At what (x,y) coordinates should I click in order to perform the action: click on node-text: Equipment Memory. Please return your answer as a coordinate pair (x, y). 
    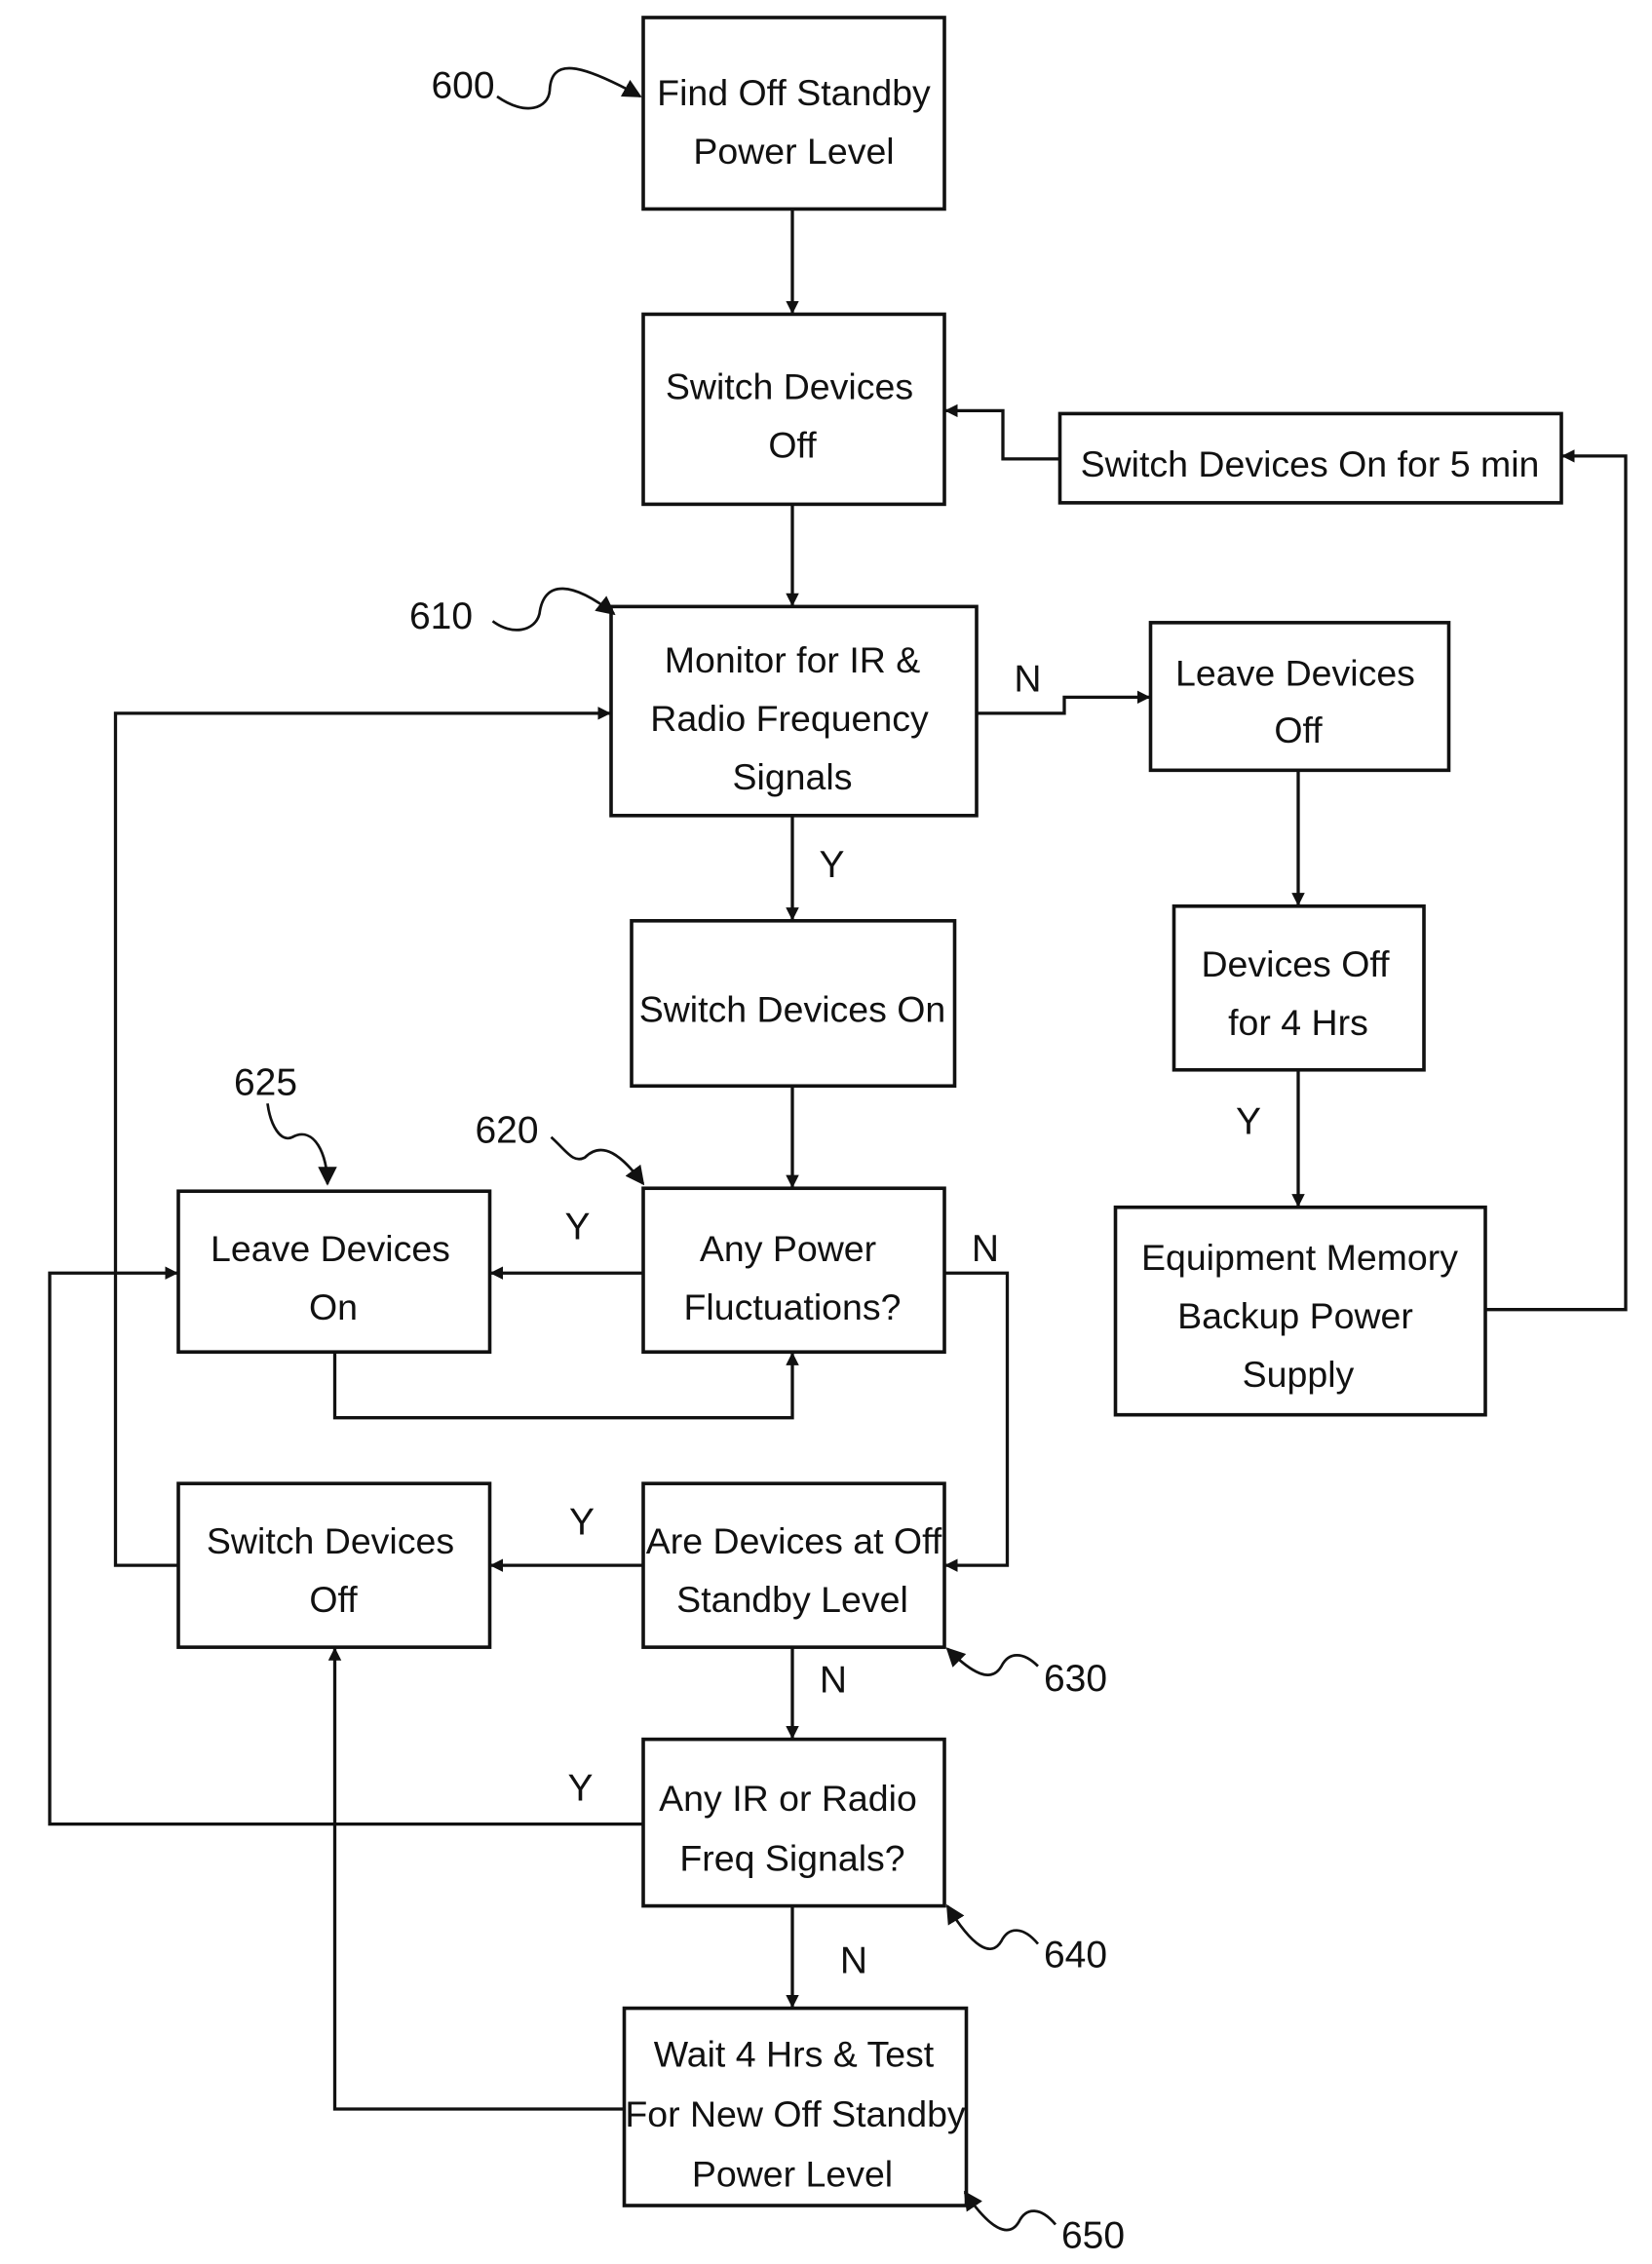
    Looking at the image, I should click on (1299, 1257).